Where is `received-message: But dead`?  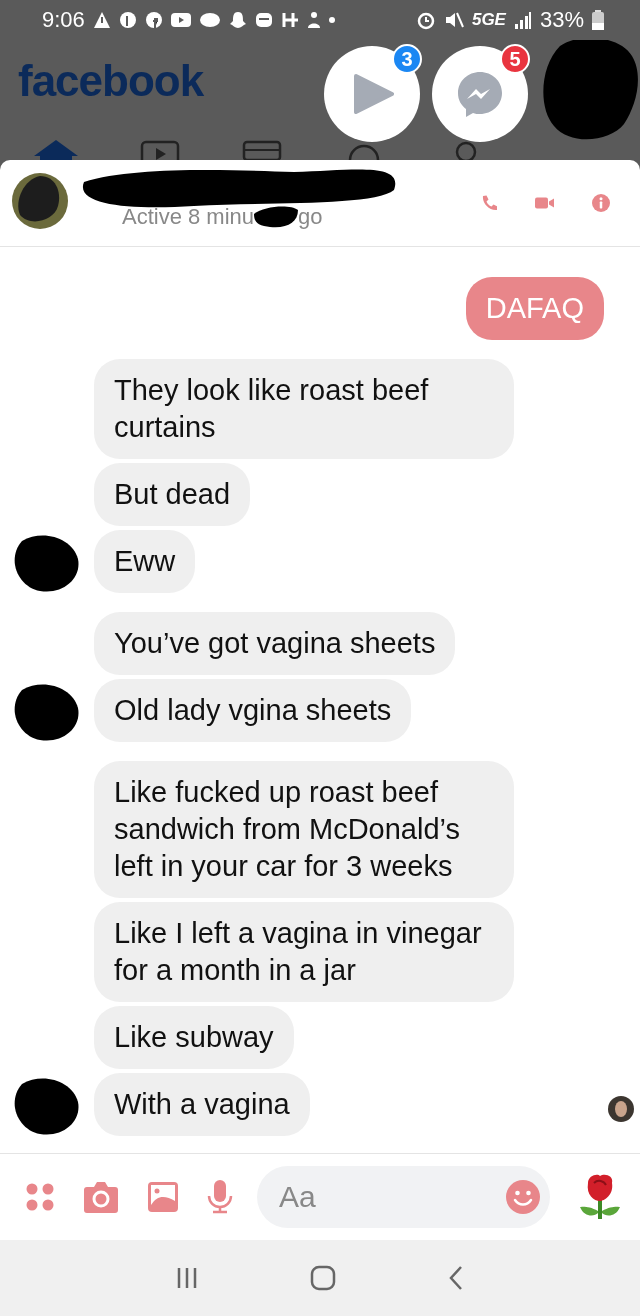 received-message: But dead is located at coordinates (172, 494).